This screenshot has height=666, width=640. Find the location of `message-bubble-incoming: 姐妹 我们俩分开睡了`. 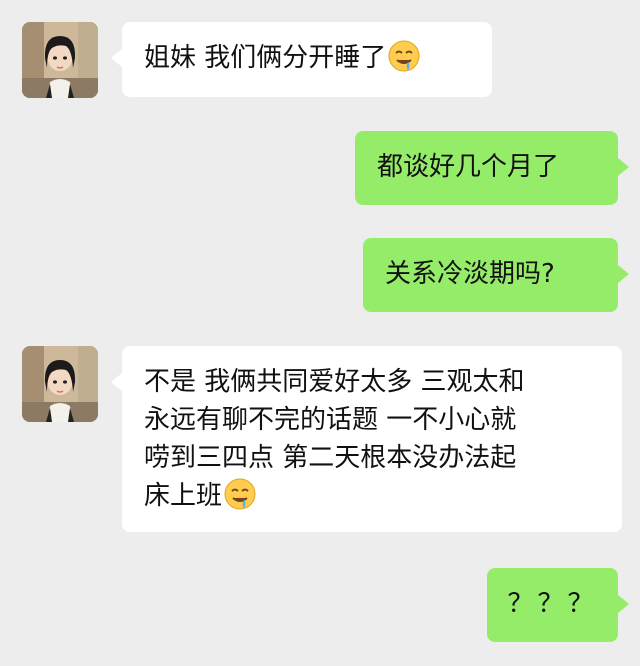

message-bubble-incoming: 姐妹 我们俩分开睡了 is located at coordinates (301, 59).